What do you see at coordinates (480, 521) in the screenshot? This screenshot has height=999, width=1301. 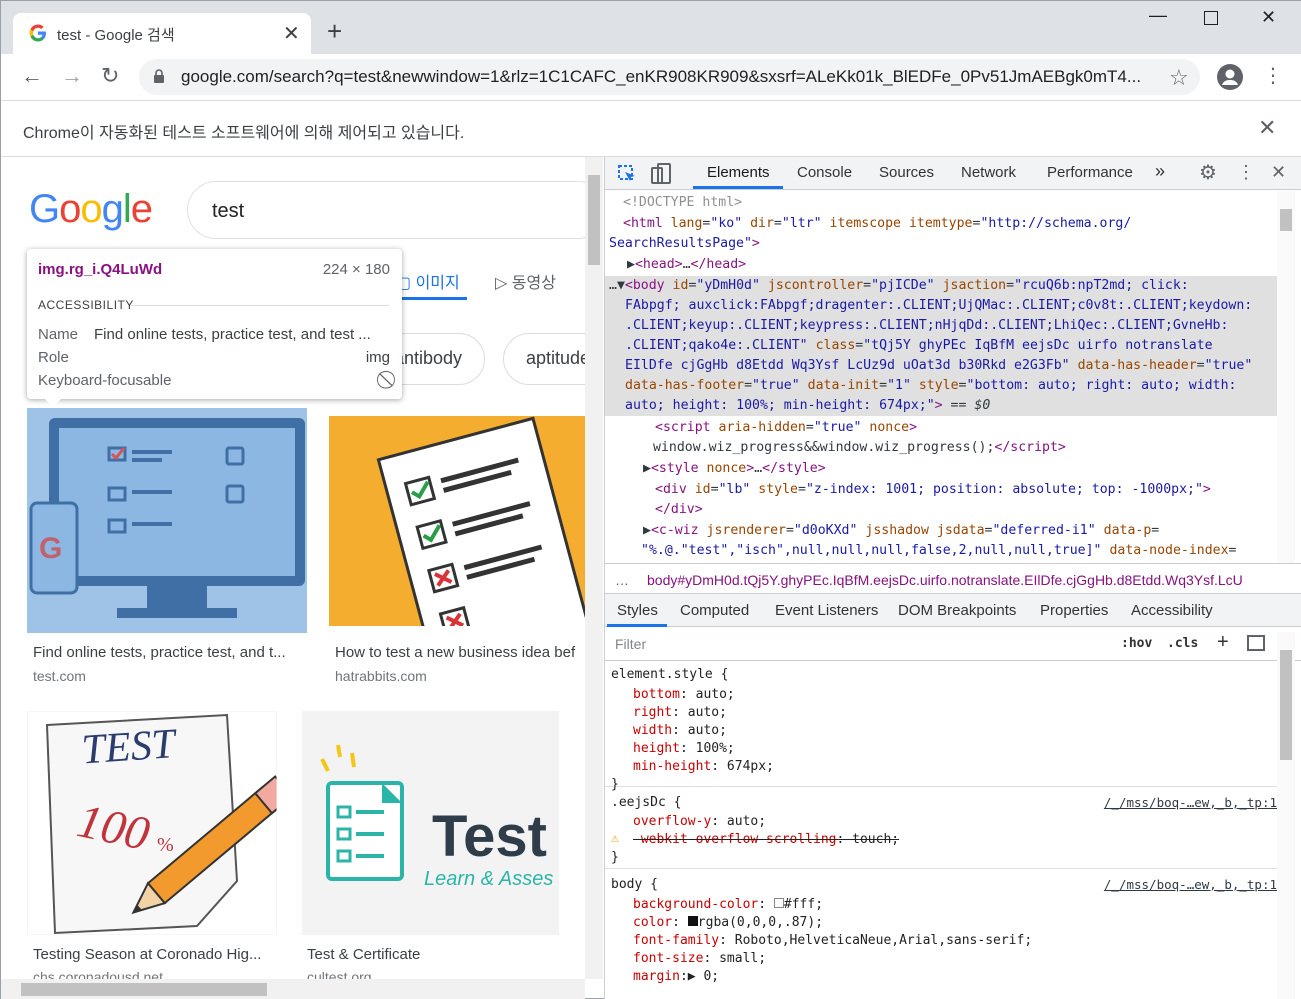 I see `checklist-illustration` at bounding box center [480, 521].